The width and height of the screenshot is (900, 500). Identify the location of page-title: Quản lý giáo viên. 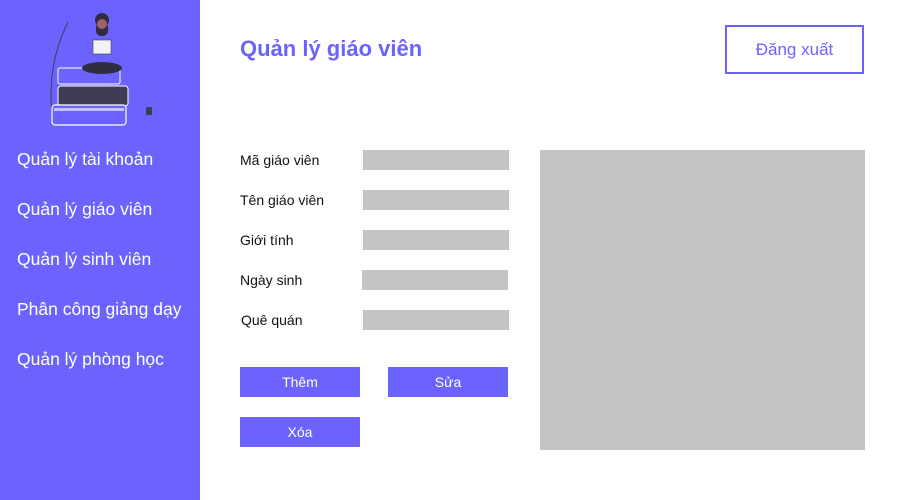
(331, 48).